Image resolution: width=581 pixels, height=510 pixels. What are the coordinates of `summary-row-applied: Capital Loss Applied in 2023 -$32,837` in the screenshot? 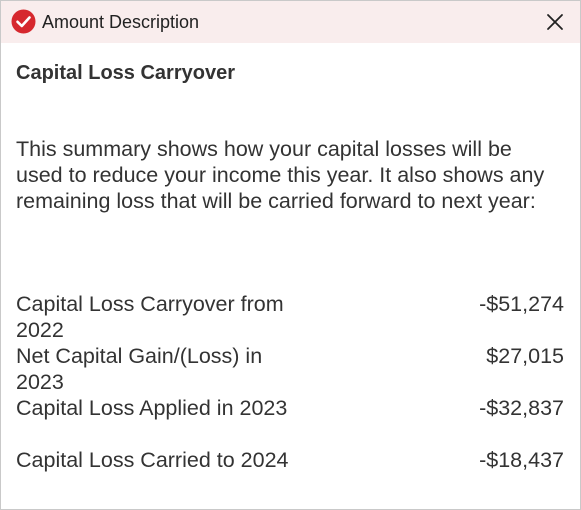 It's located at (291, 421).